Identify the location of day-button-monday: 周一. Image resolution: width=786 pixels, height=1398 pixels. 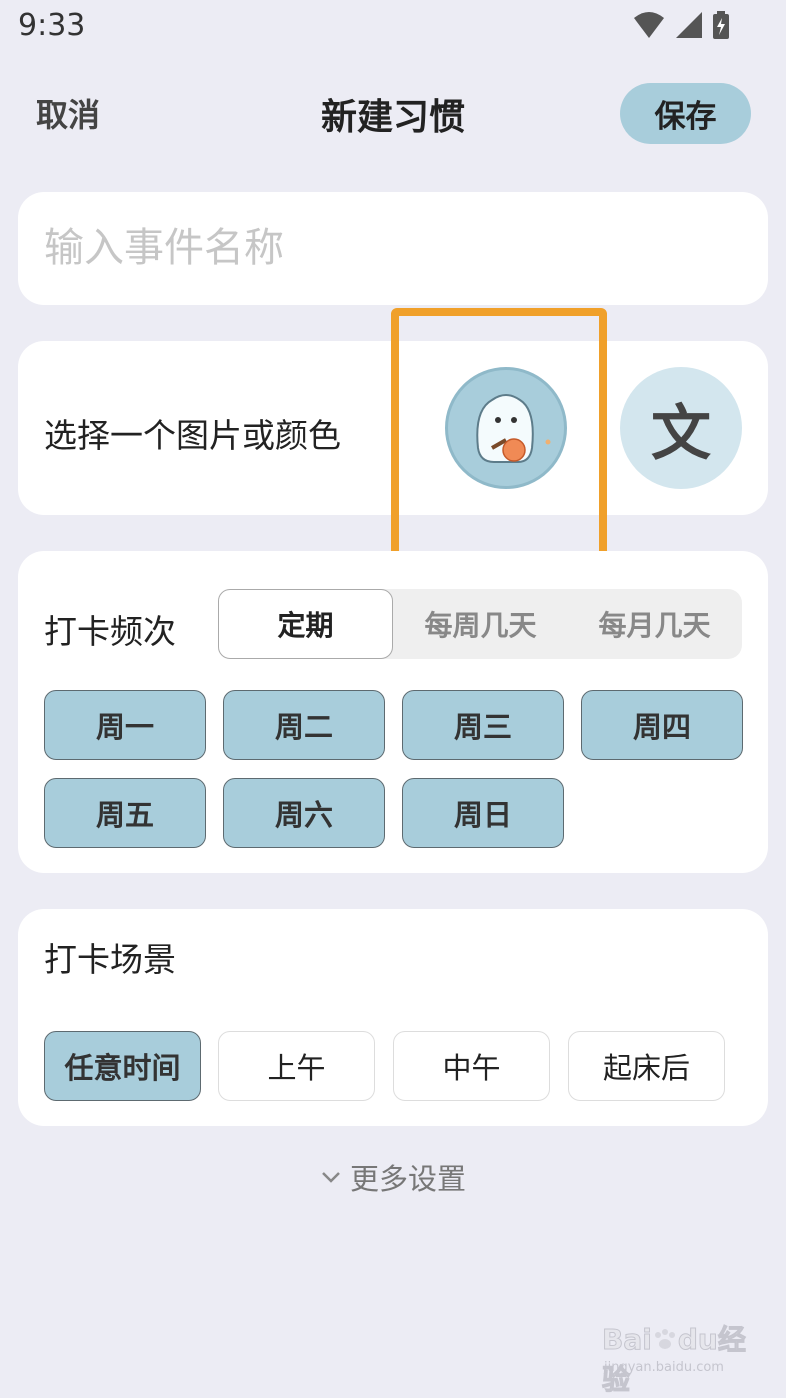
(125, 725).